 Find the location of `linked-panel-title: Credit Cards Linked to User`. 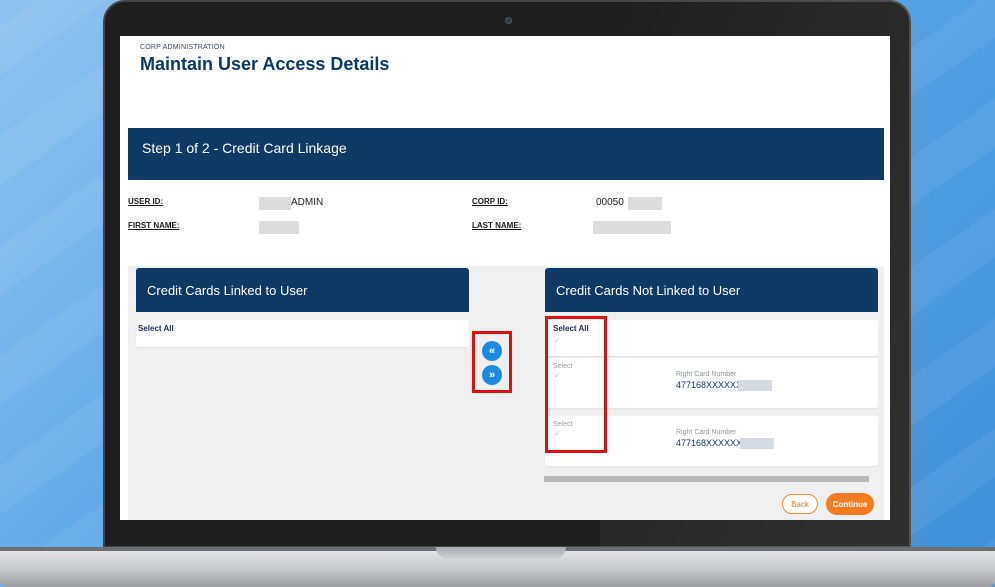

linked-panel-title: Credit Cards Linked to User is located at coordinates (227, 290).